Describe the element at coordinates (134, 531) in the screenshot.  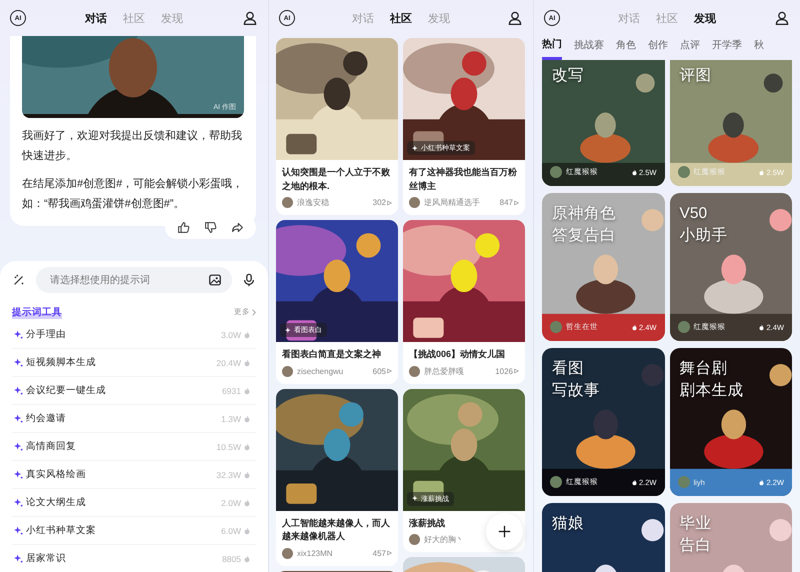
I see `prompt-item: 小红书种草文案 6.0W` at that location.